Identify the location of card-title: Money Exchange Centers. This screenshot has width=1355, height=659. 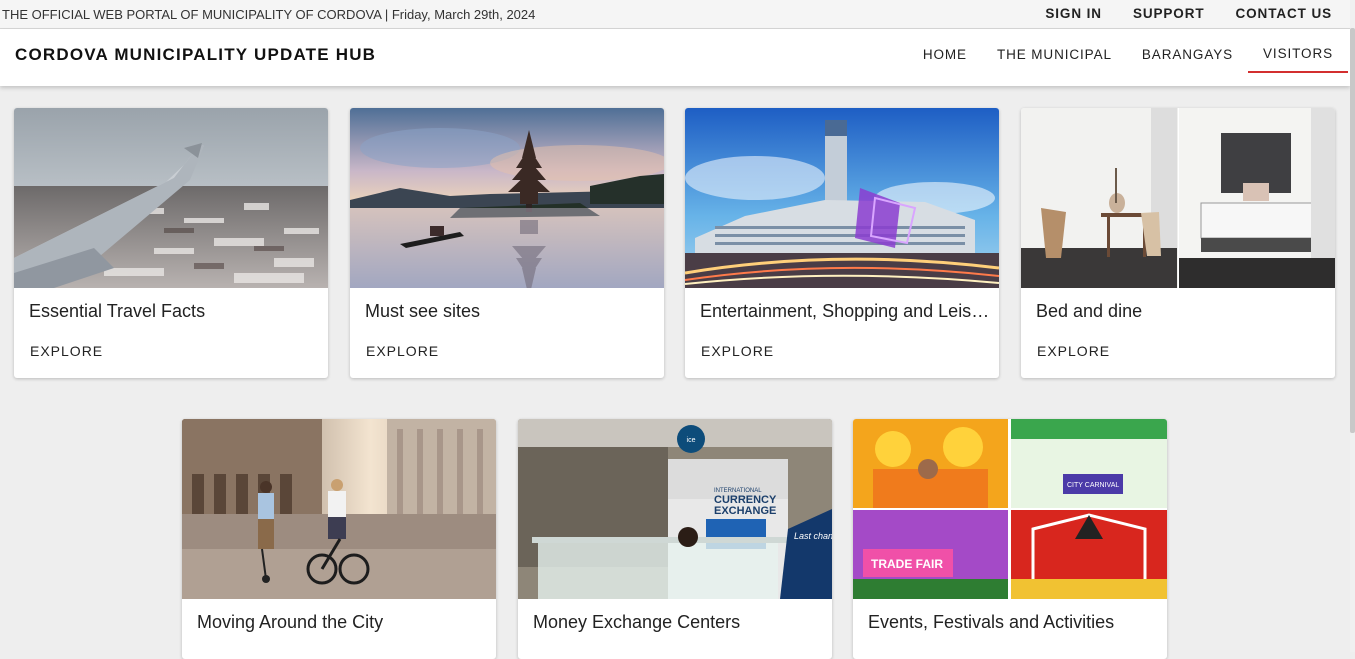
(637, 622).